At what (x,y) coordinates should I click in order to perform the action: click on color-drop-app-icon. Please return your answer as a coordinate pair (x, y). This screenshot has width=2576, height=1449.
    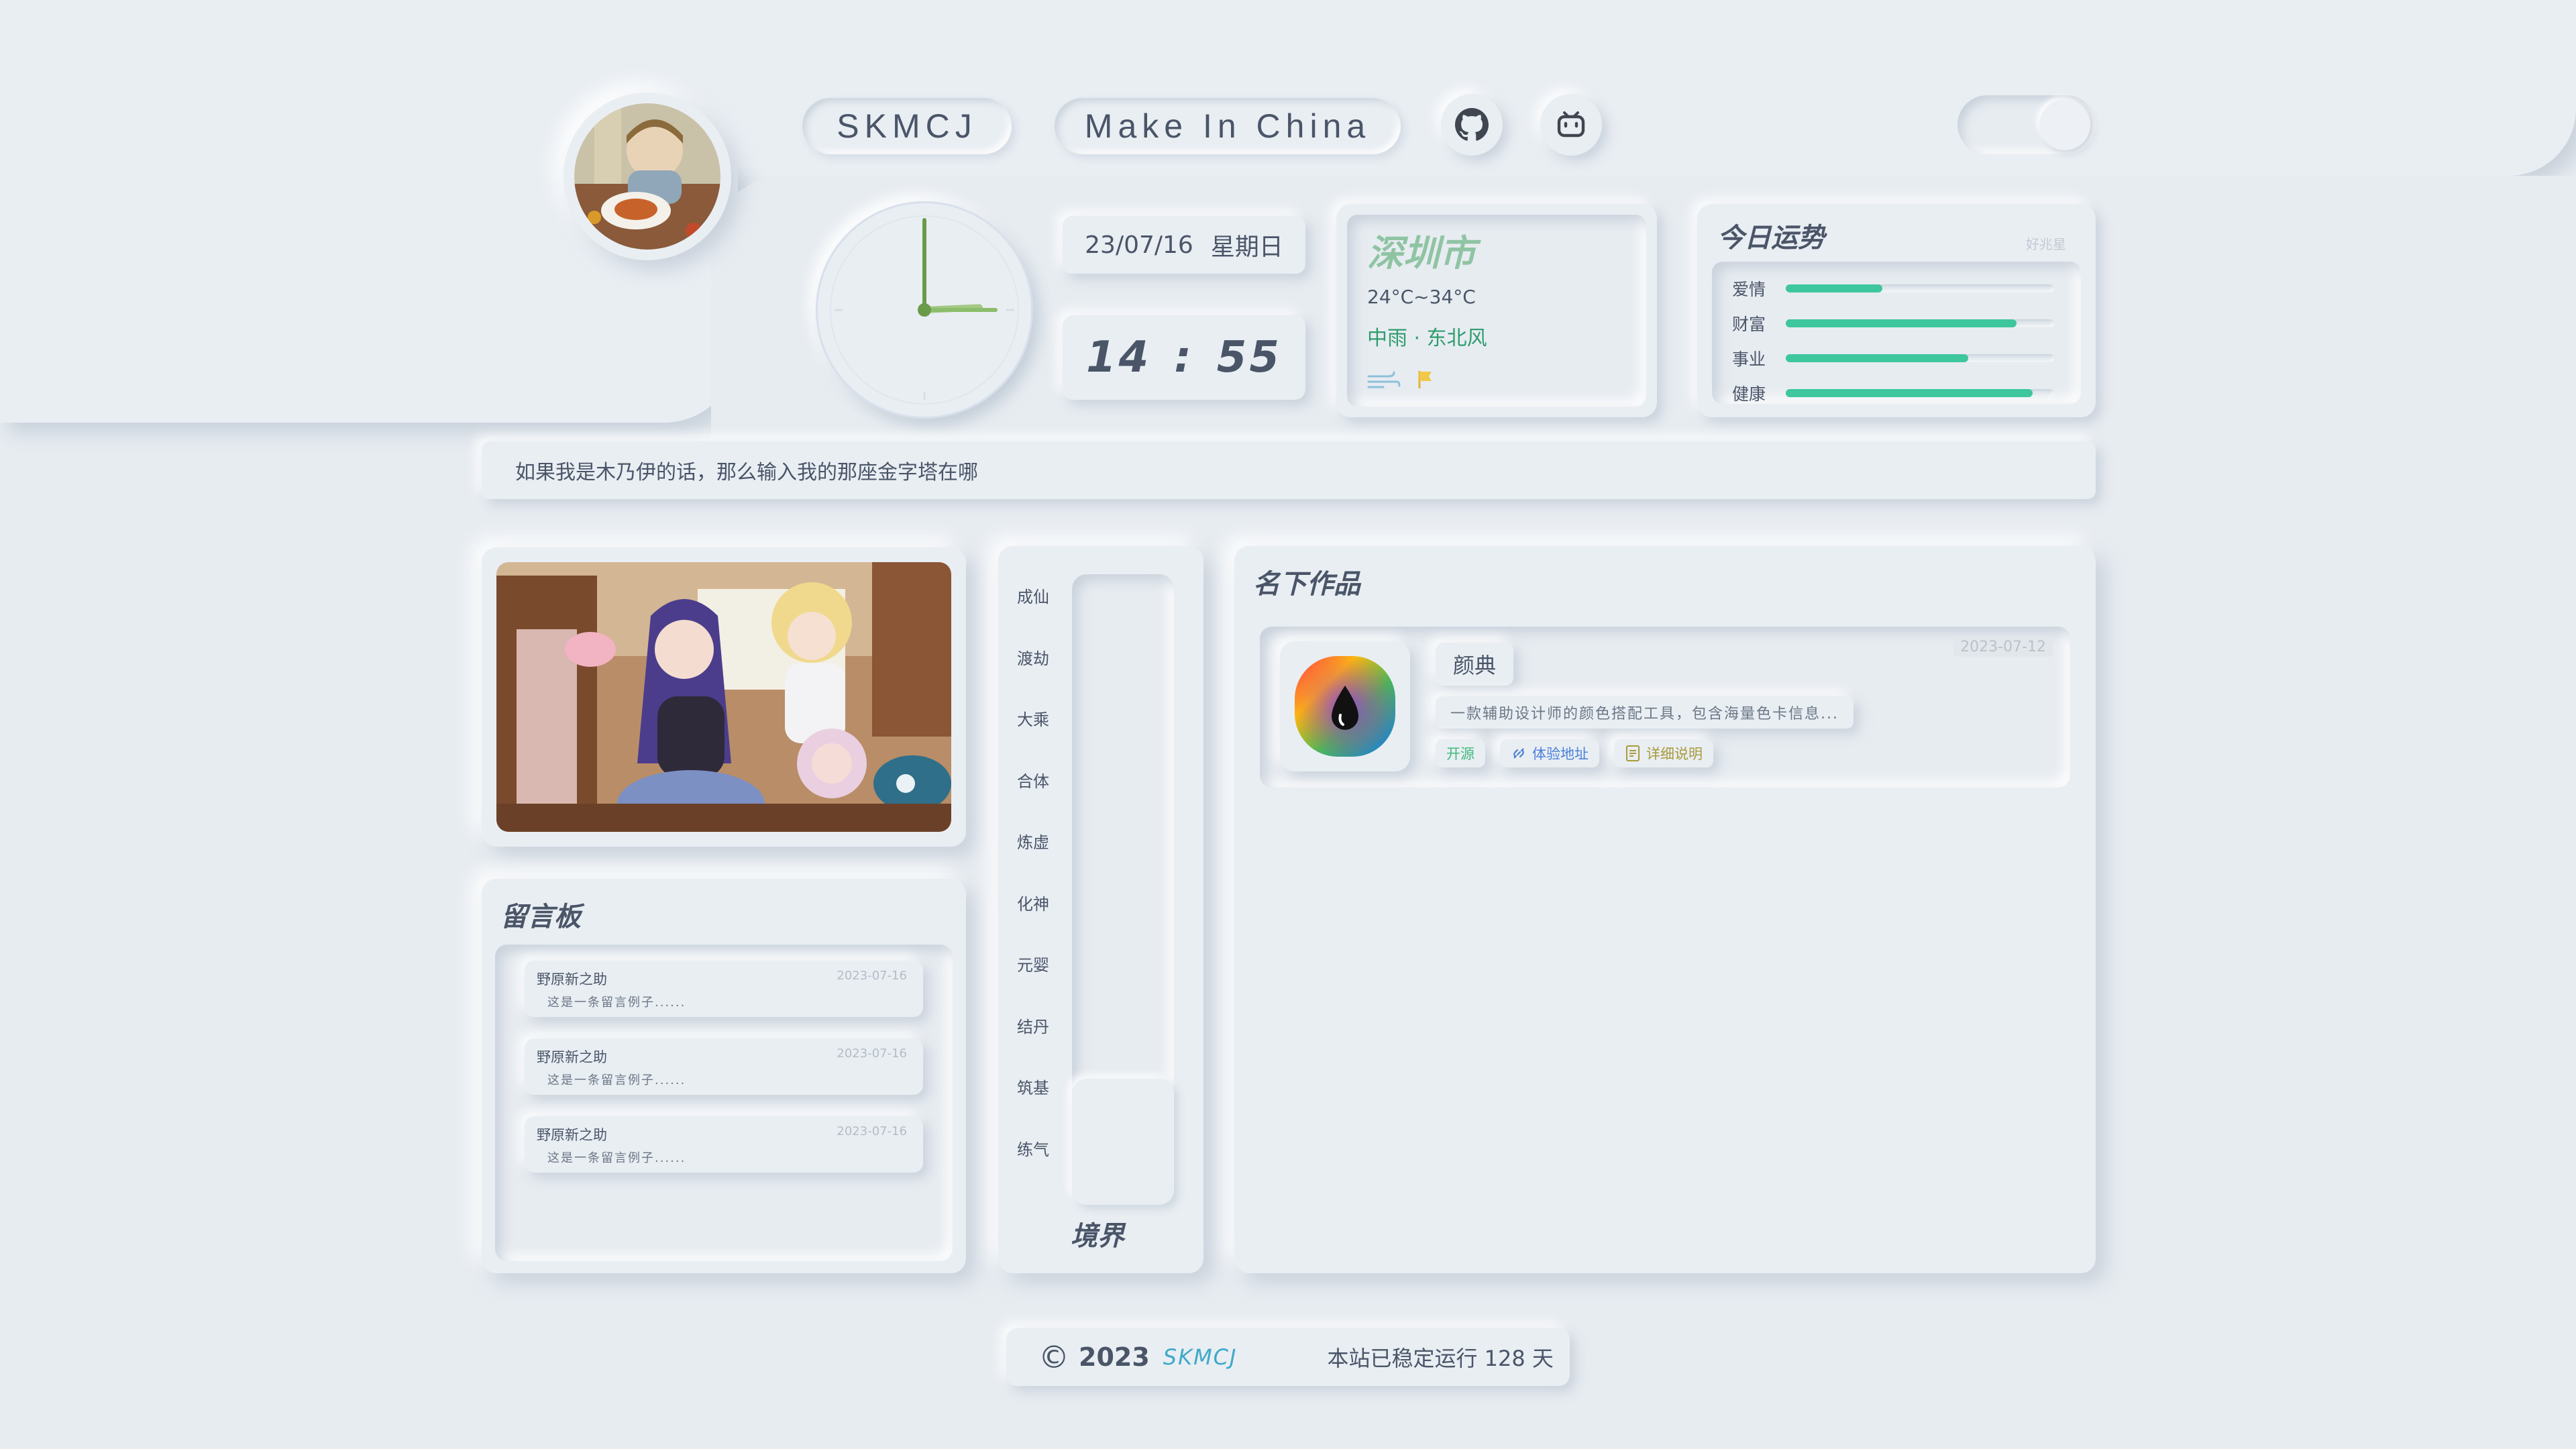
    Looking at the image, I should click on (1345, 706).